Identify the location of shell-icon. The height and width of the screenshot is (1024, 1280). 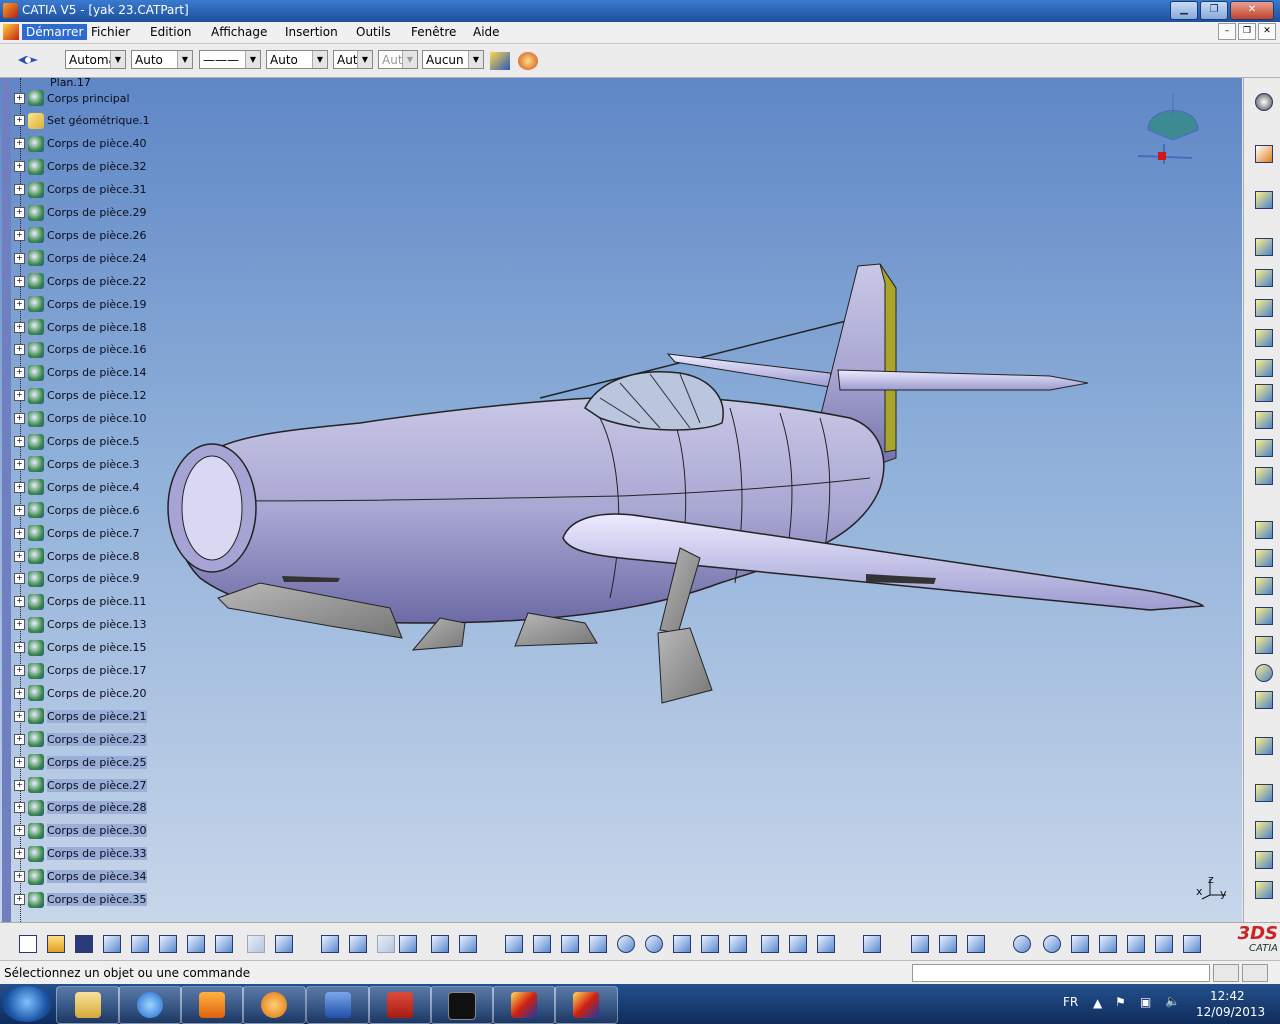
(1263, 615).